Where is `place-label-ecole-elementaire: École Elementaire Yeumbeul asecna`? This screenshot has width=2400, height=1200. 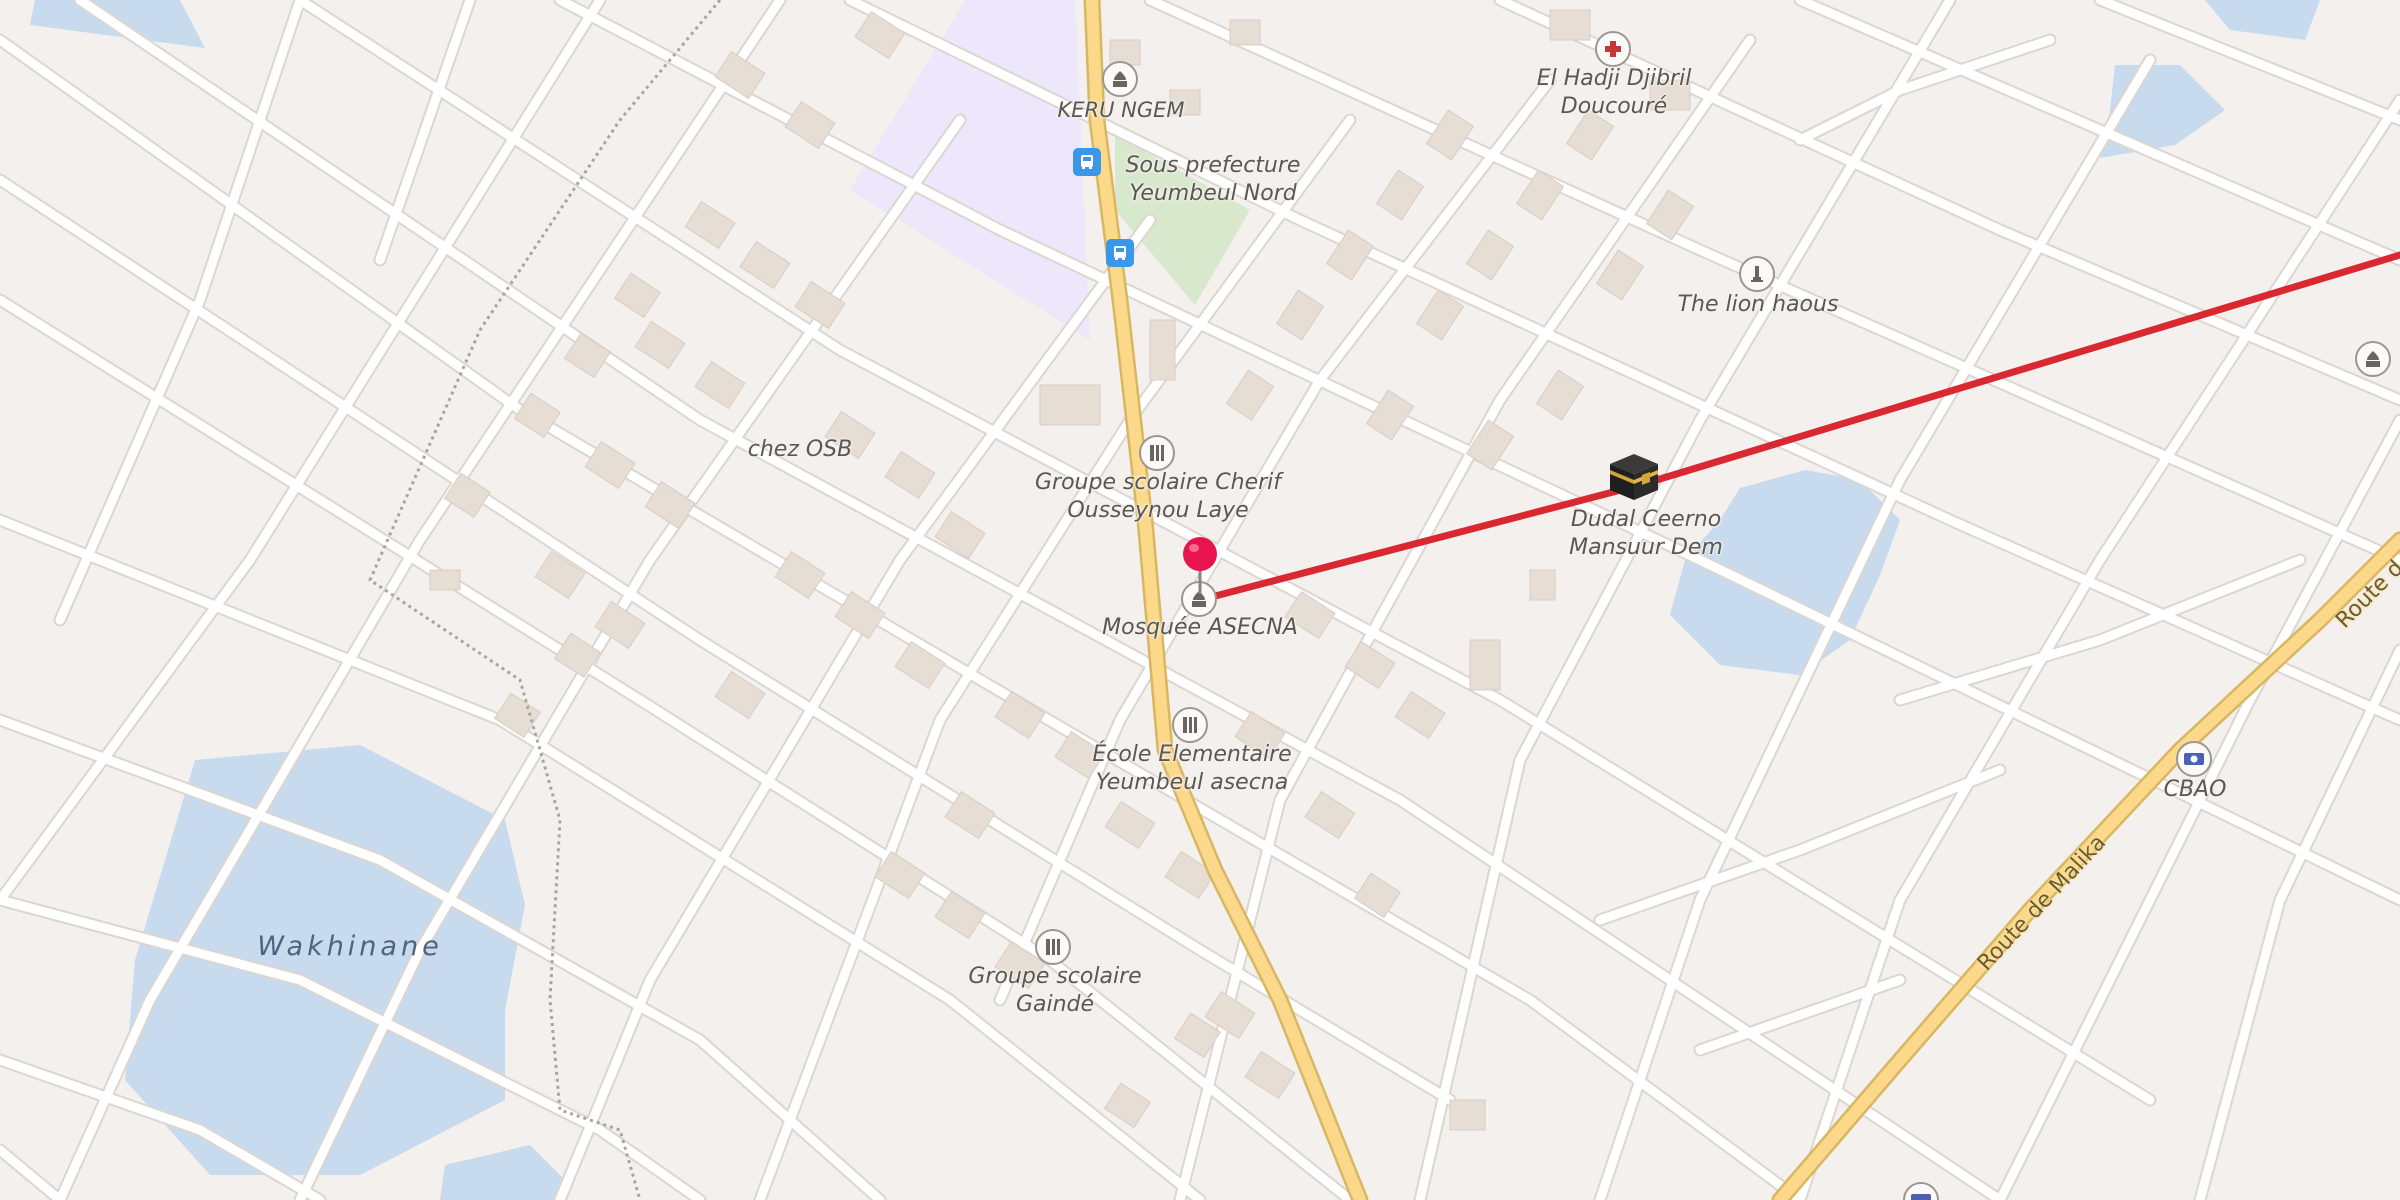 place-label-ecole-elementaire: École Elementaire Yeumbeul asecna is located at coordinates (1192, 768).